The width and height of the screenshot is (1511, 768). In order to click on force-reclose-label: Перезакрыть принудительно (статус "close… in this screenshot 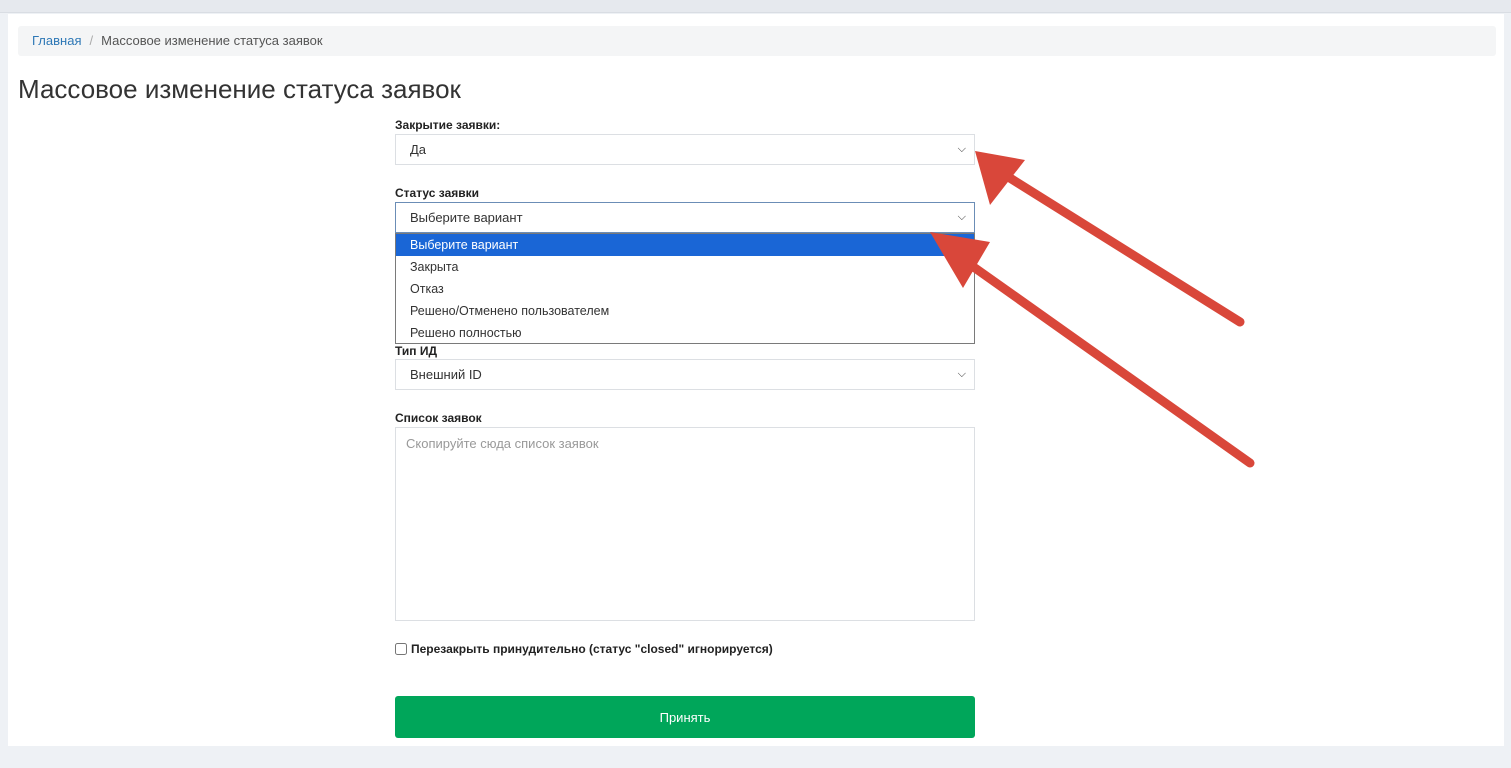, I will do `click(592, 649)`.